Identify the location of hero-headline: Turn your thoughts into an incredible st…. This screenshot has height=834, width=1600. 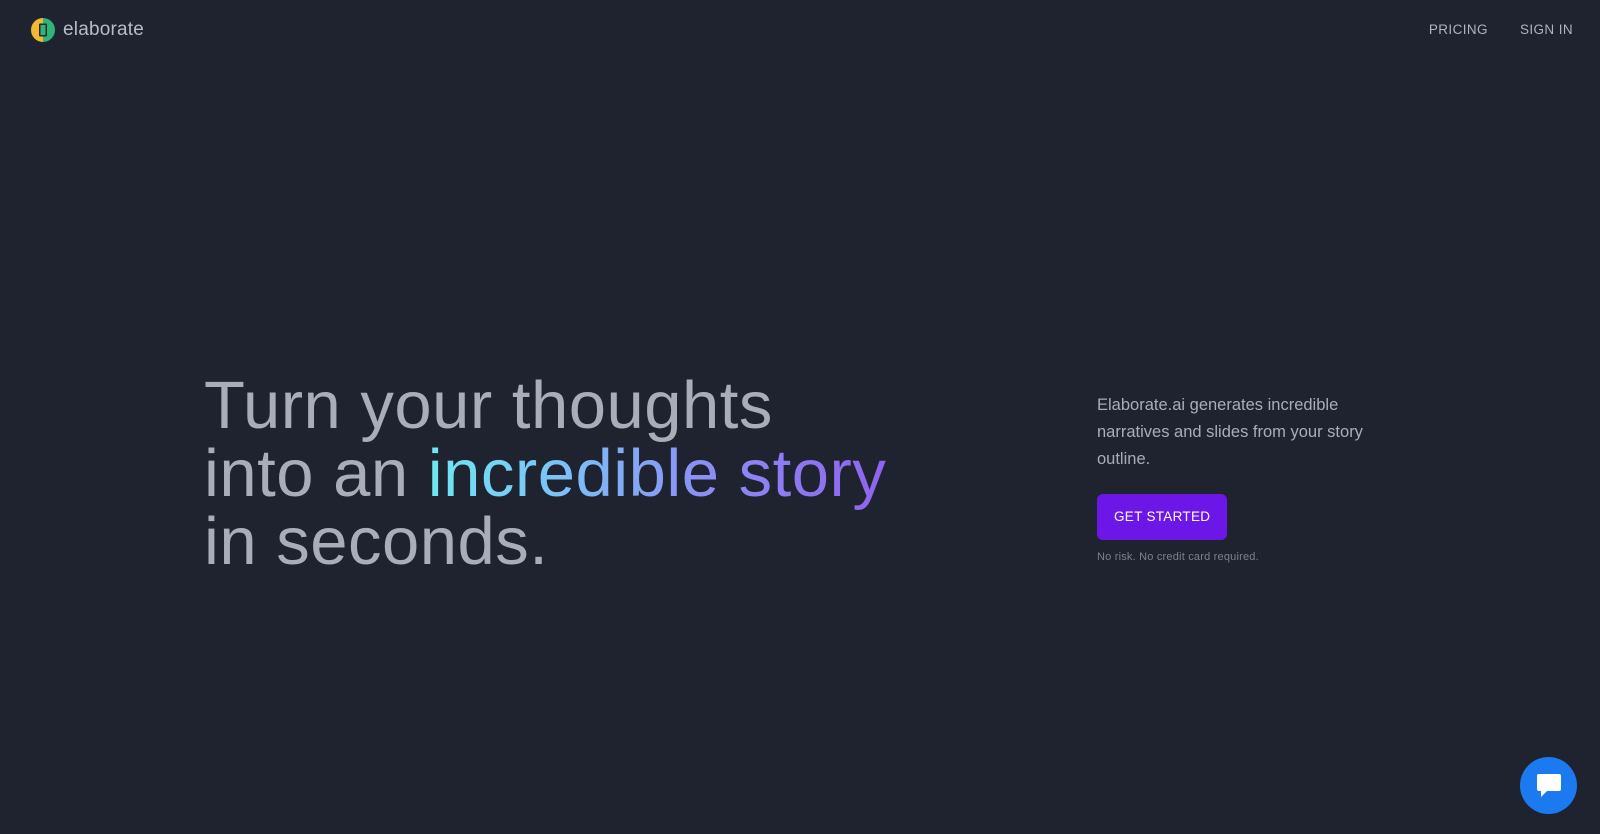
(545, 474).